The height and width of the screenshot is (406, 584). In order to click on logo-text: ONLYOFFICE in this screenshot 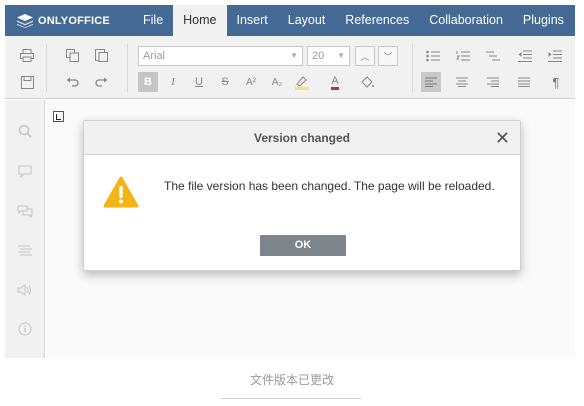, I will do `click(74, 20)`.